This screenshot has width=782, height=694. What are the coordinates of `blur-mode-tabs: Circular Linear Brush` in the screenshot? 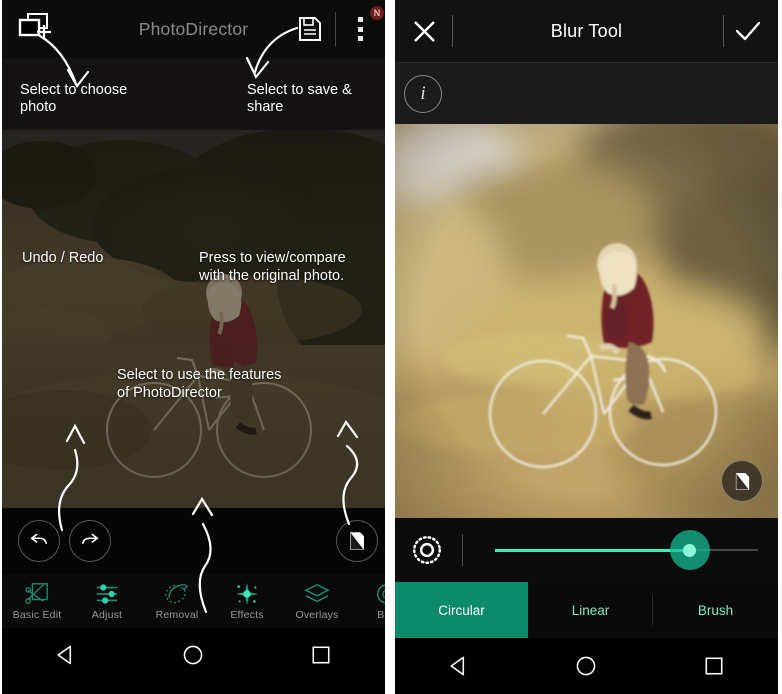 It's located at (586, 610).